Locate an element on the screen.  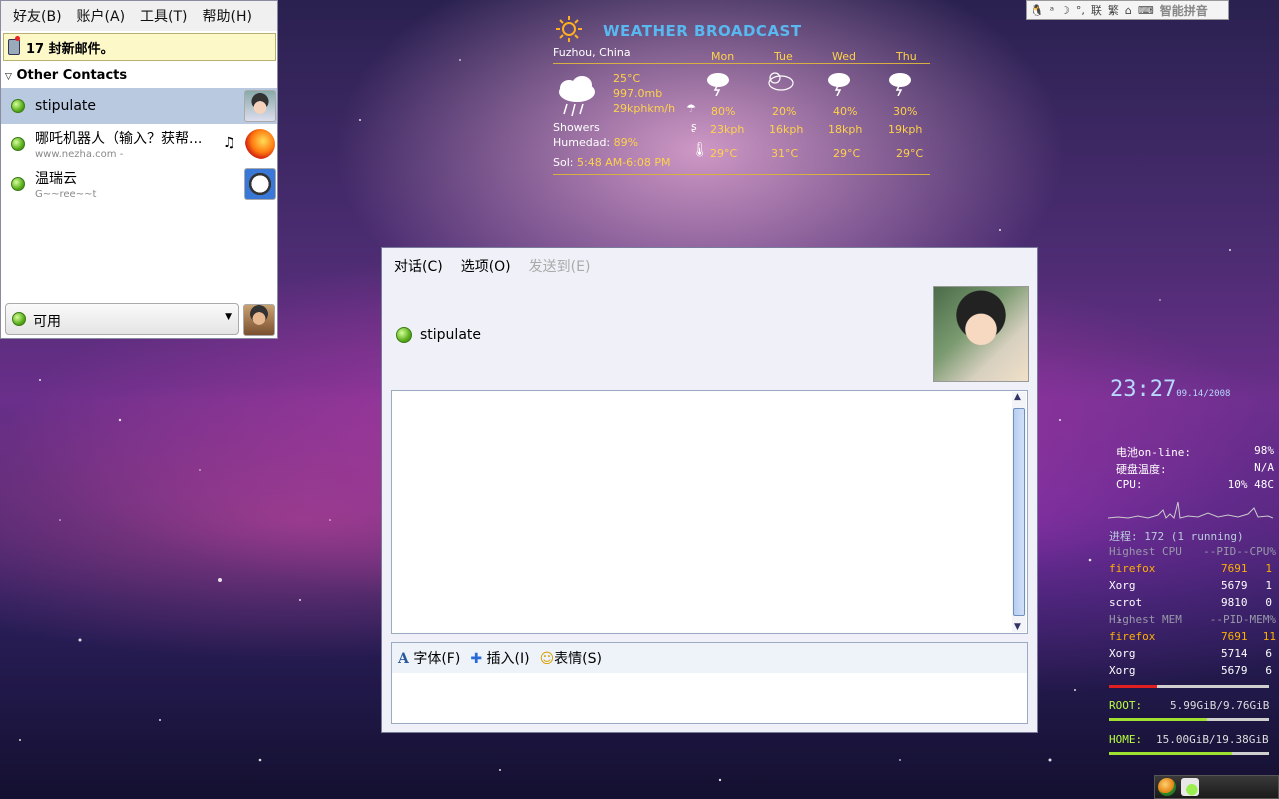
contact-row-nezha: 哪吒机器人（输入？获帮... www.nezha.com - ♫ is located at coordinates (139, 144).